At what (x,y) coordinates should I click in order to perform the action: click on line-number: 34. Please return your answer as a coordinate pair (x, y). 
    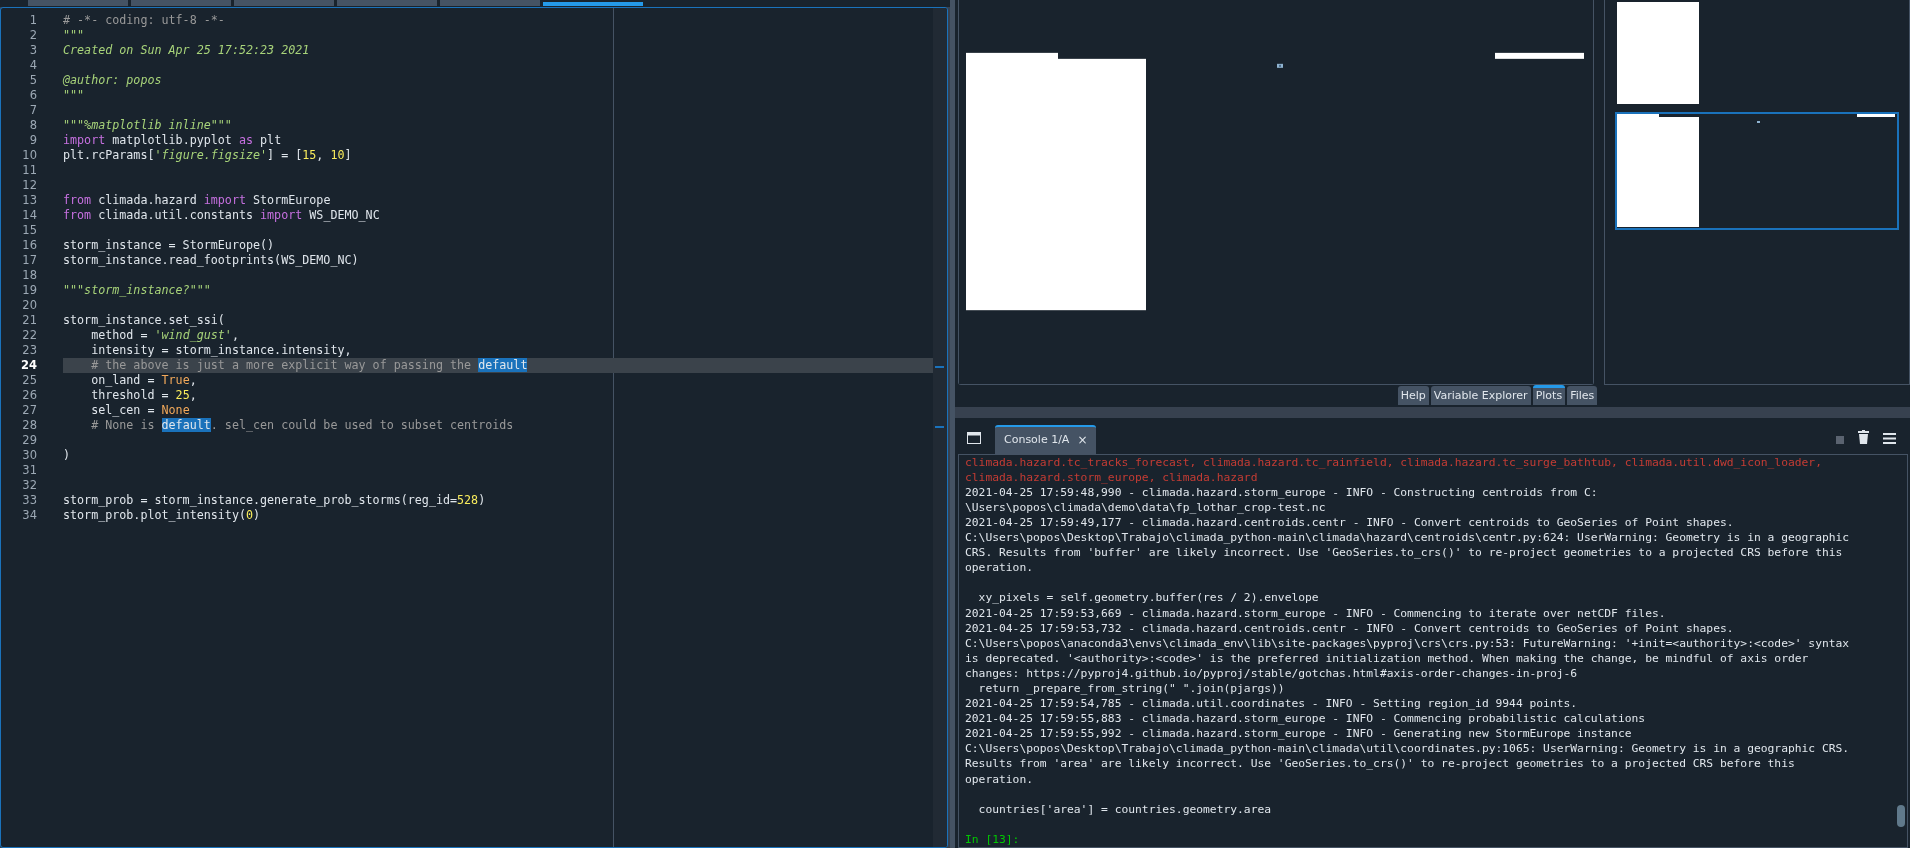
    Looking at the image, I should click on (29, 515).